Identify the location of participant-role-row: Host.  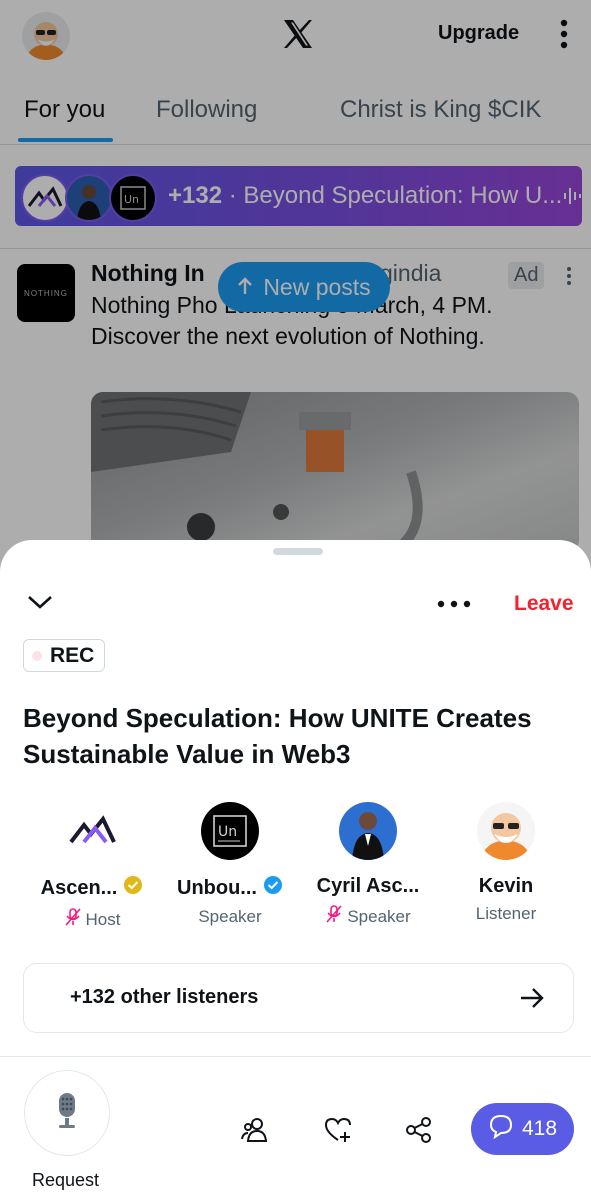
(92, 919).